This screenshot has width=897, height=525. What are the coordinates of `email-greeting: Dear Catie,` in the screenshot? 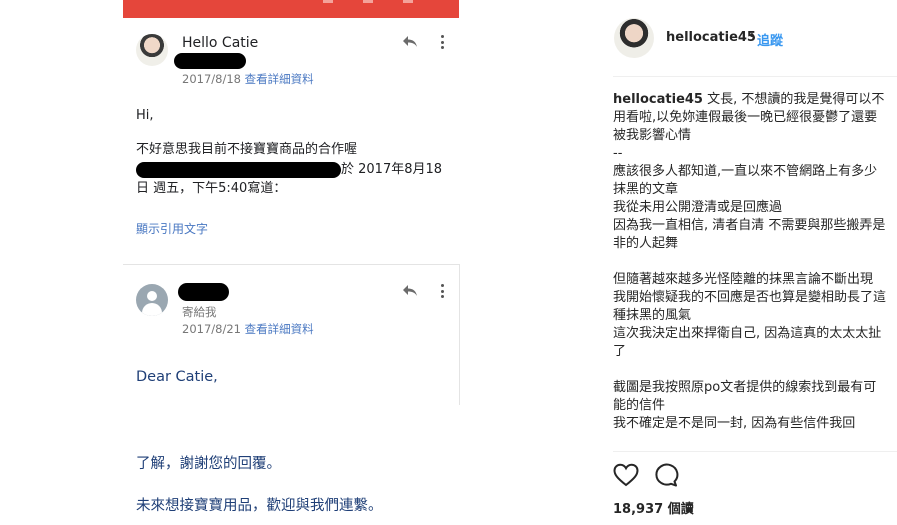 It's located at (177, 377).